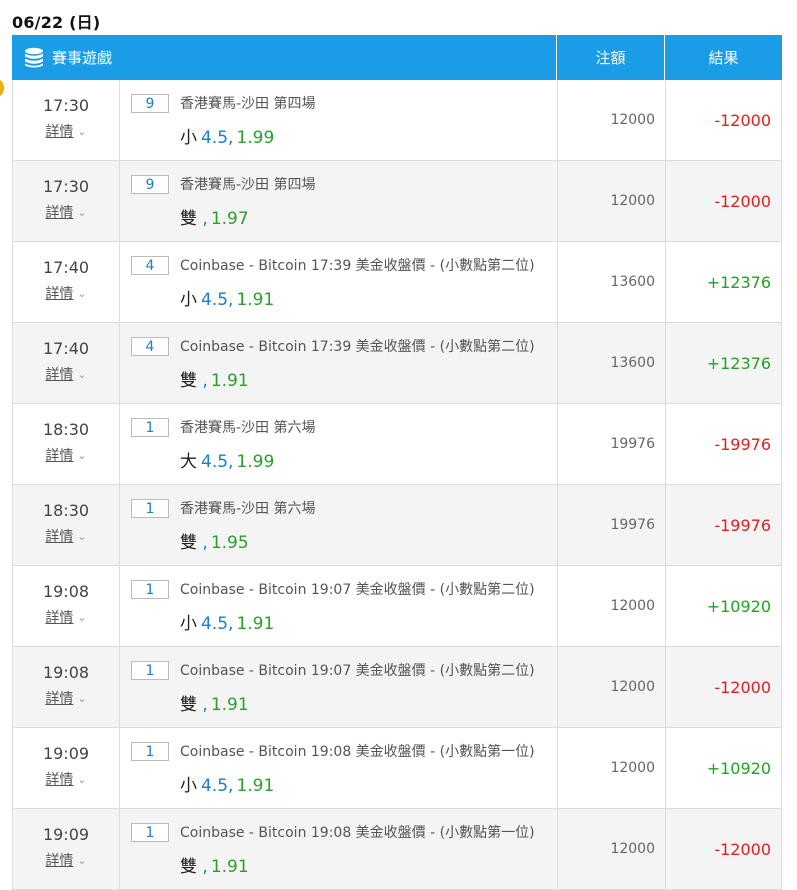 The height and width of the screenshot is (890, 797). Describe the element at coordinates (344, 621) in the screenshot. I see `bet-selection: 小 4.5, 1.91` at that location.